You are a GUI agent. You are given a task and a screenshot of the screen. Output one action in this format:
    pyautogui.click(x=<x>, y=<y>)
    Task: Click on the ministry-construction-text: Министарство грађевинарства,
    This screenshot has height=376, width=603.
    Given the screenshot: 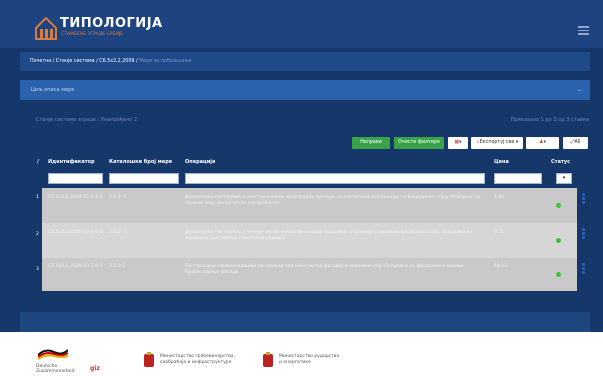 What is the action you would take?
    pyautogui.click(x=197, y=356)
    